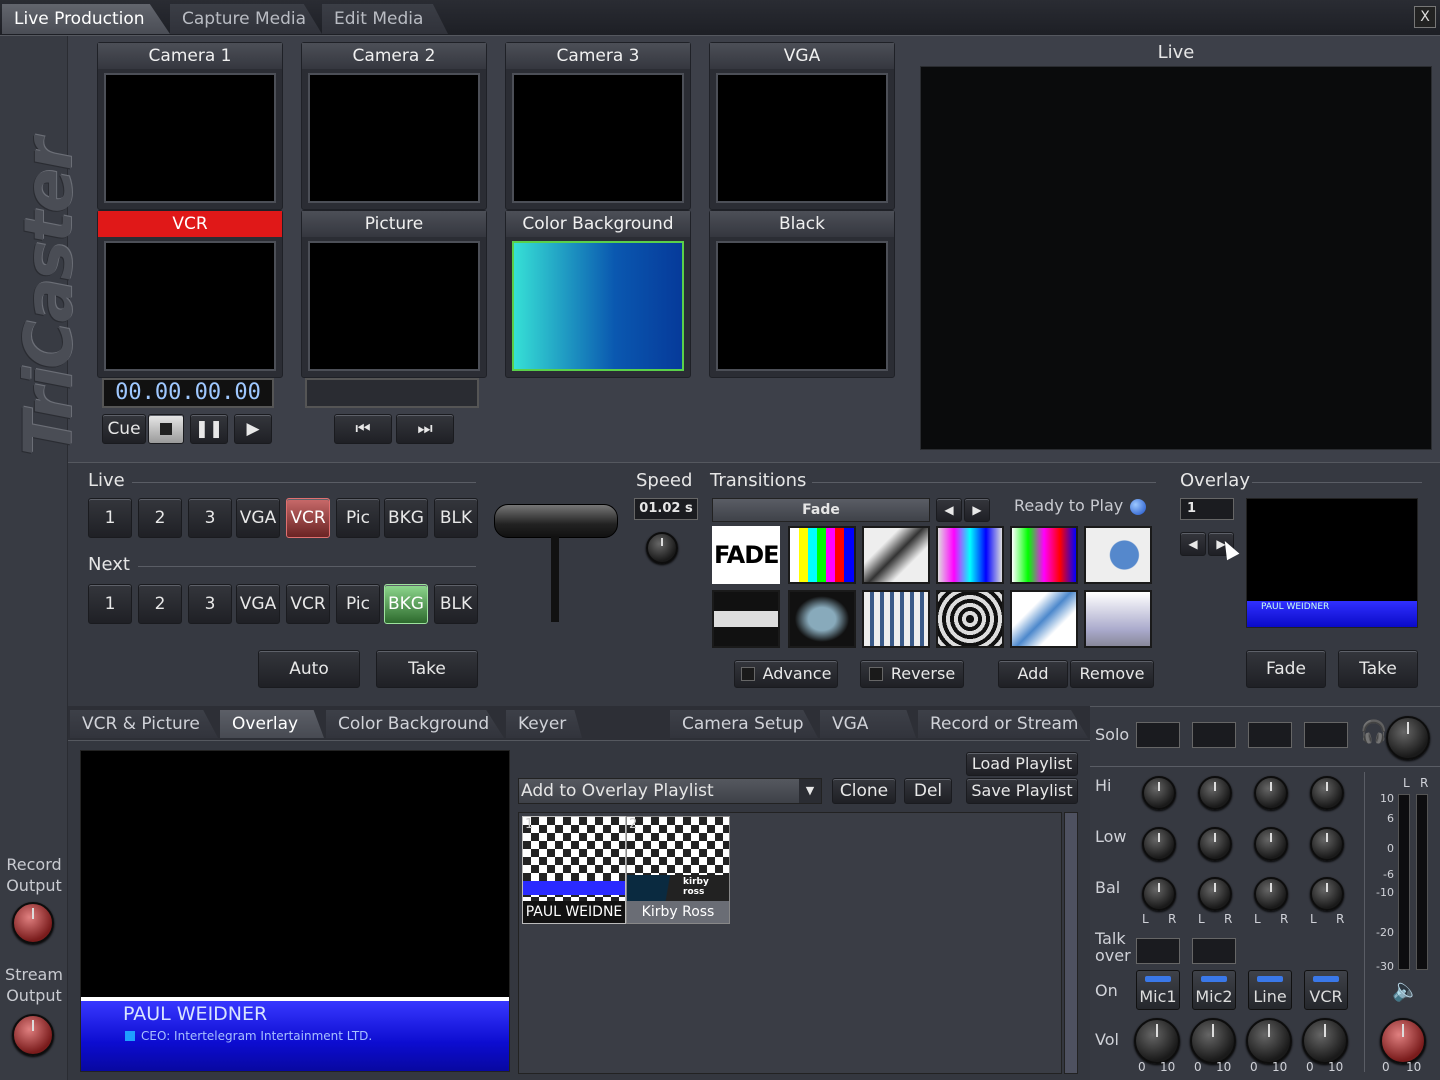  Describe the element at coordinates (394, 126) in the screenshot. I see `source-camera-2: Camera 2` at that location.